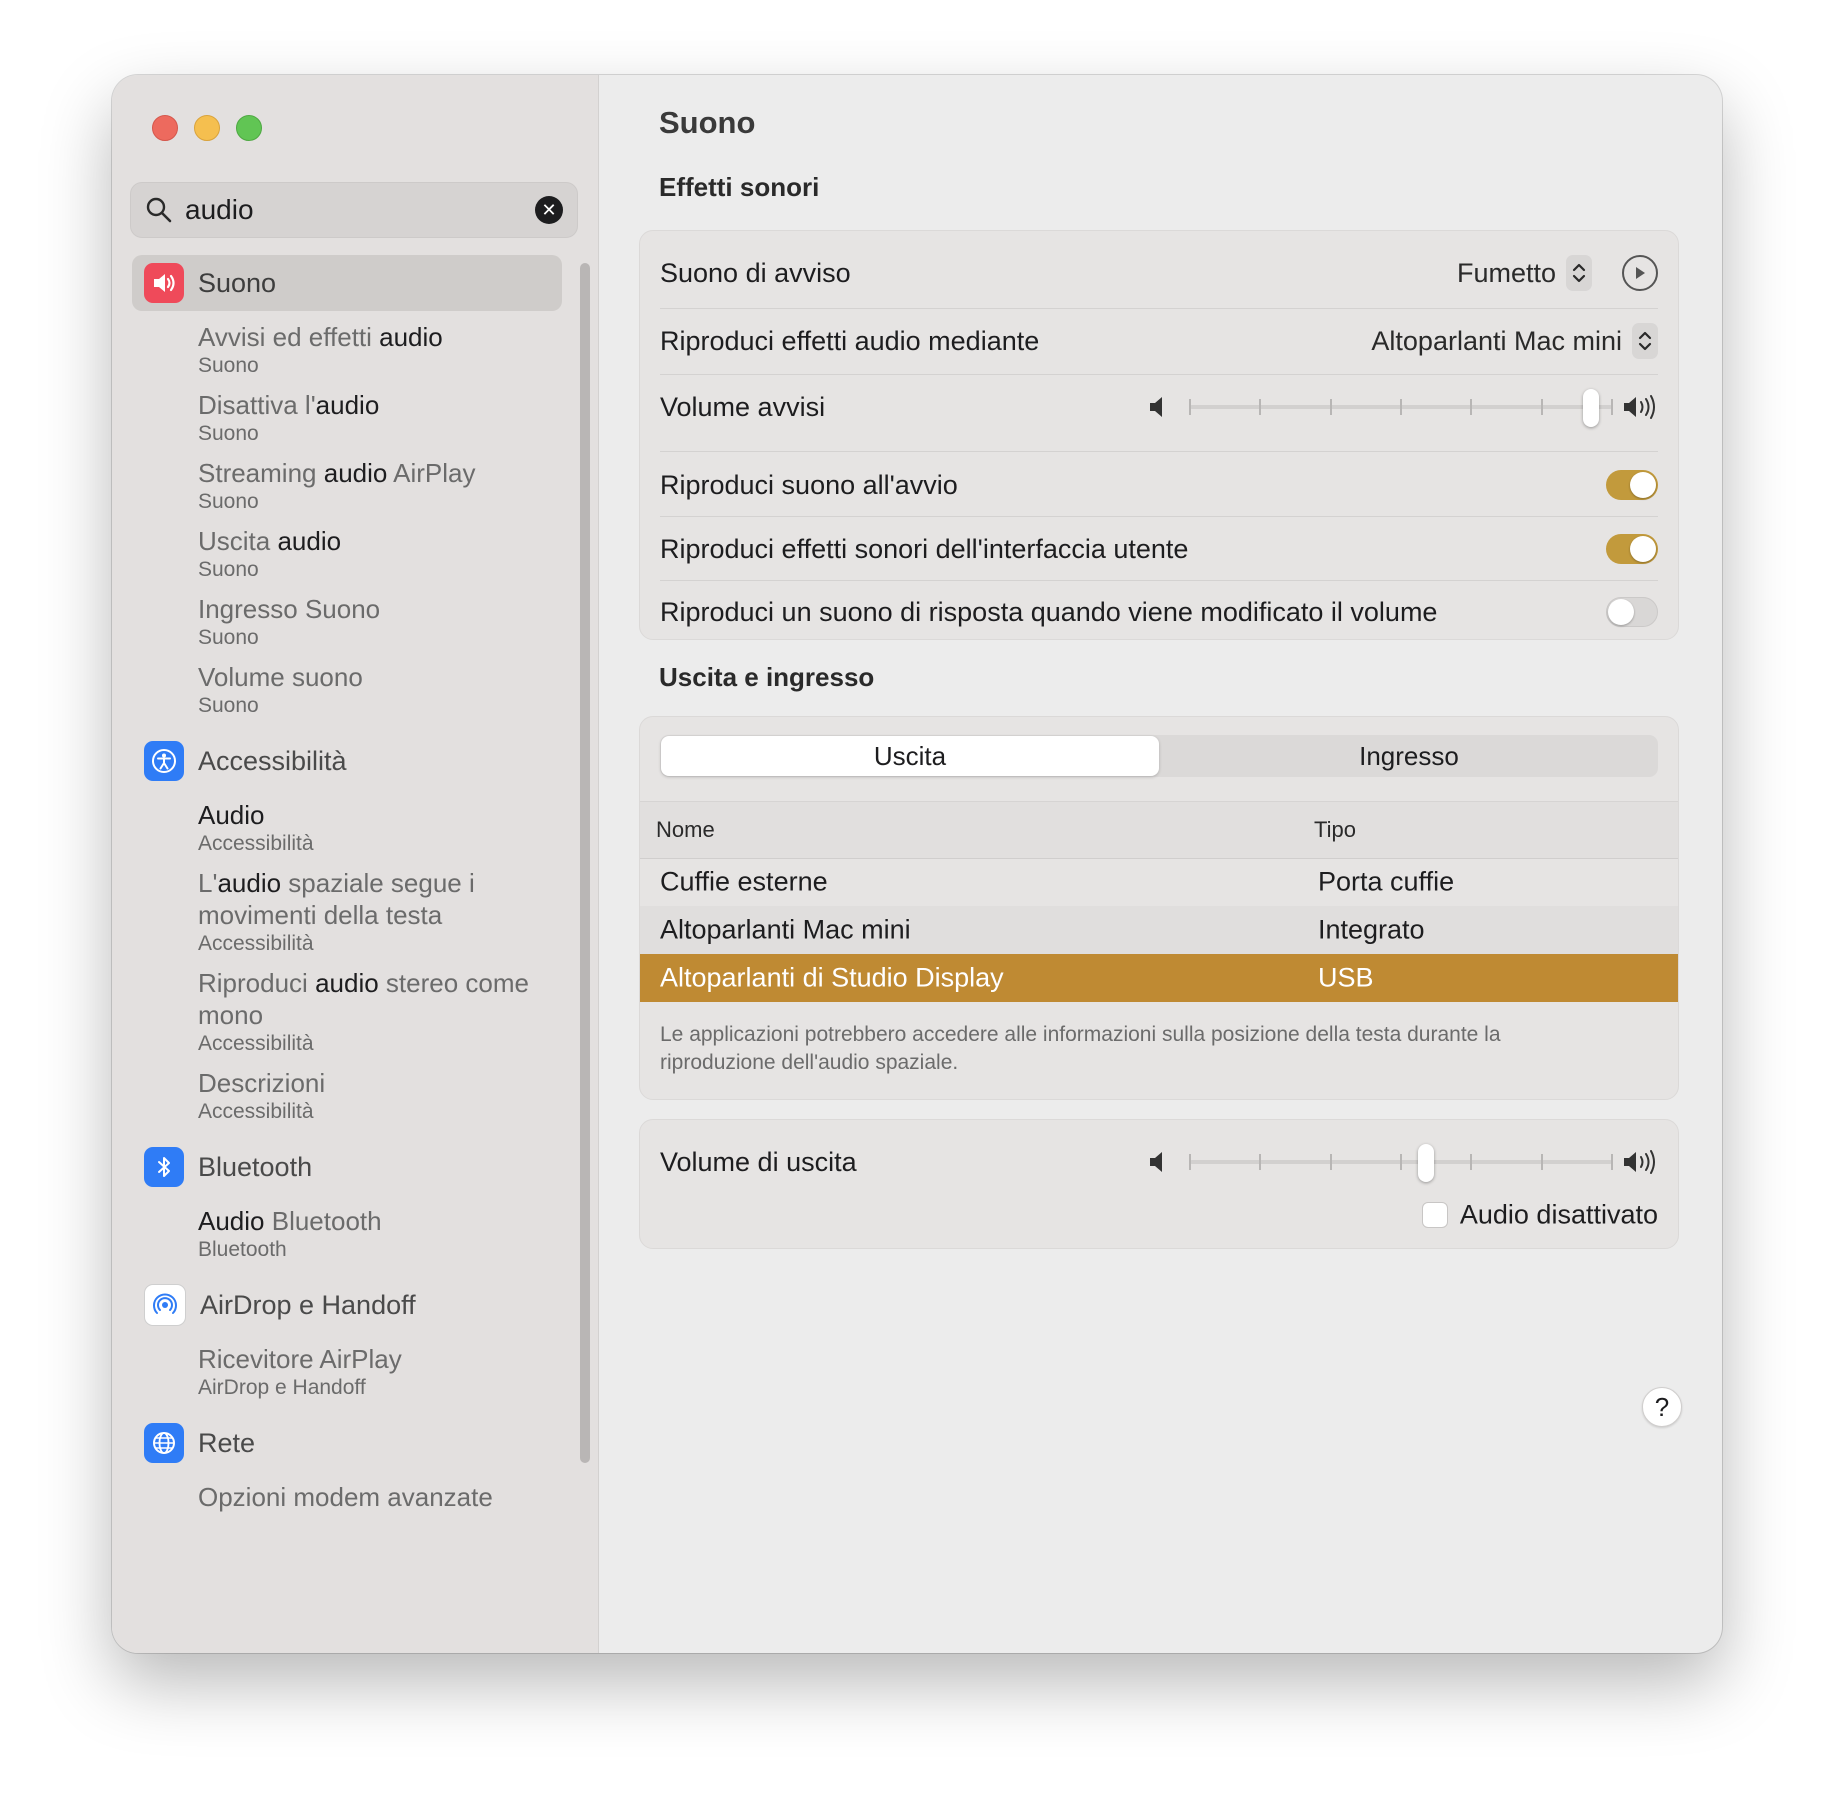 The height and width of the screenshot is (1796, 1830). I want to click on close-window-button, so click(165, 128).